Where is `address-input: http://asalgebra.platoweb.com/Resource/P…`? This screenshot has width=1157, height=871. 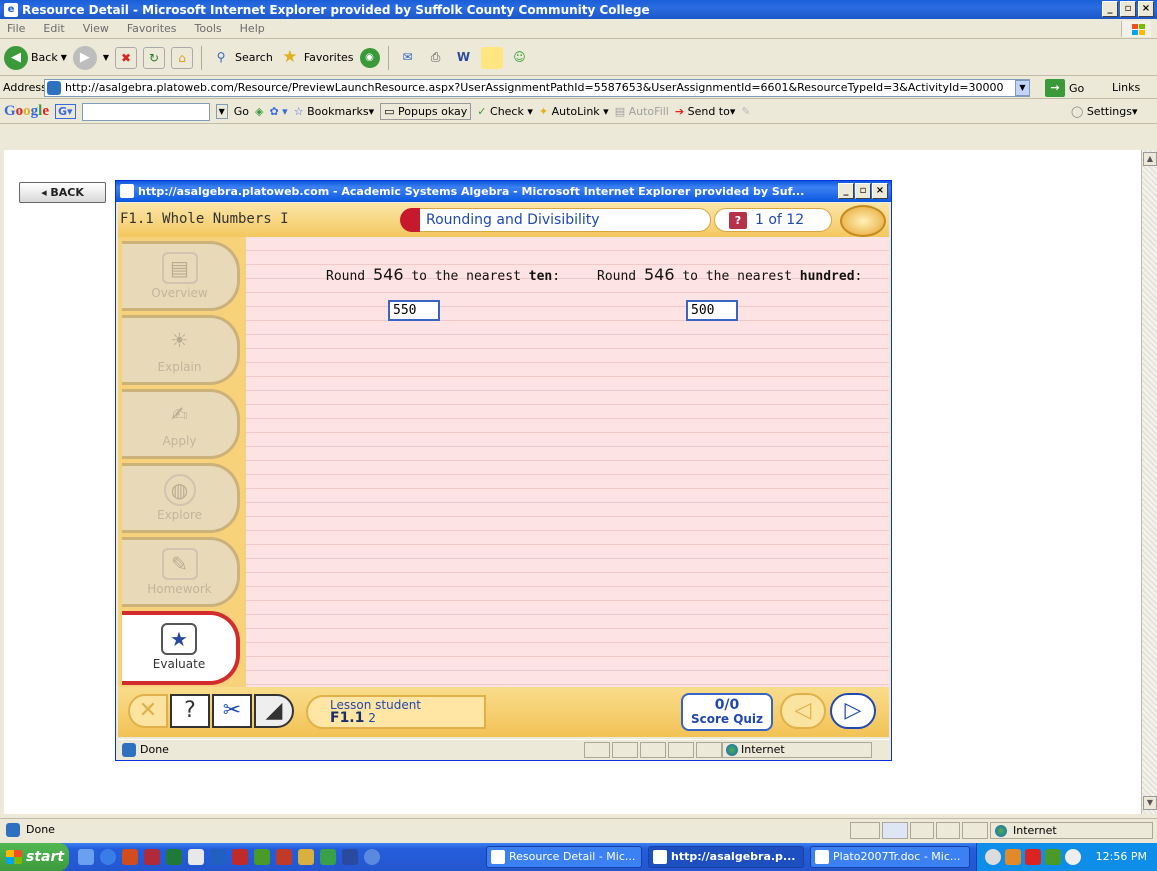 address-input: http://asalgebra.platoweb.com/Resource/P… is located at coordinates (537, 88).